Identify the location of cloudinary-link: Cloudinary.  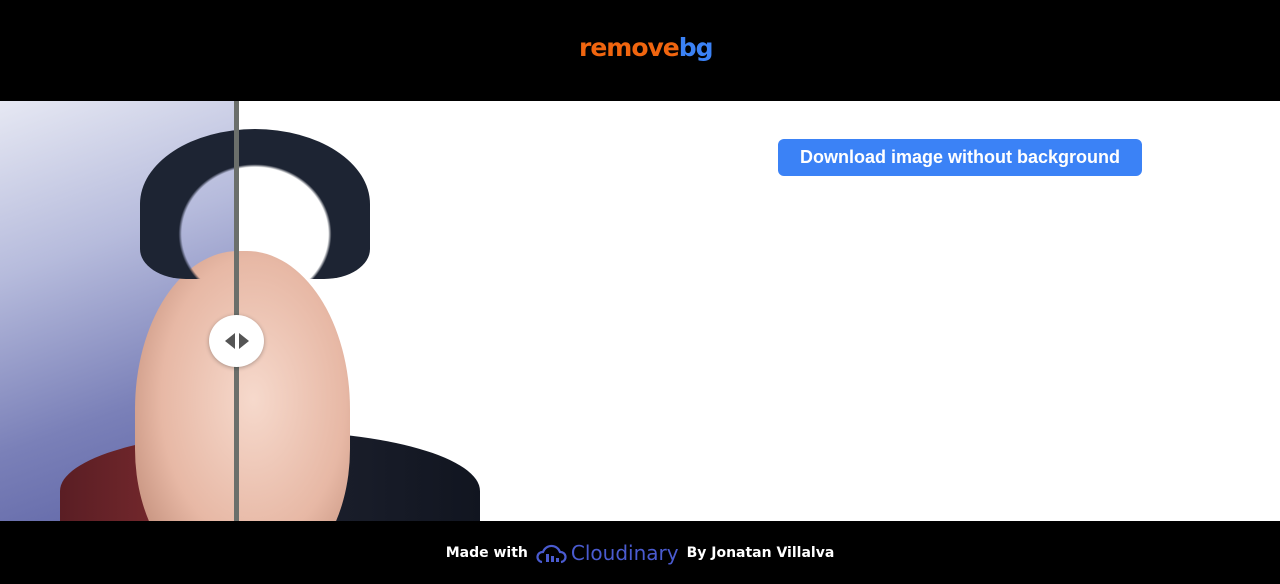
(607, 553).